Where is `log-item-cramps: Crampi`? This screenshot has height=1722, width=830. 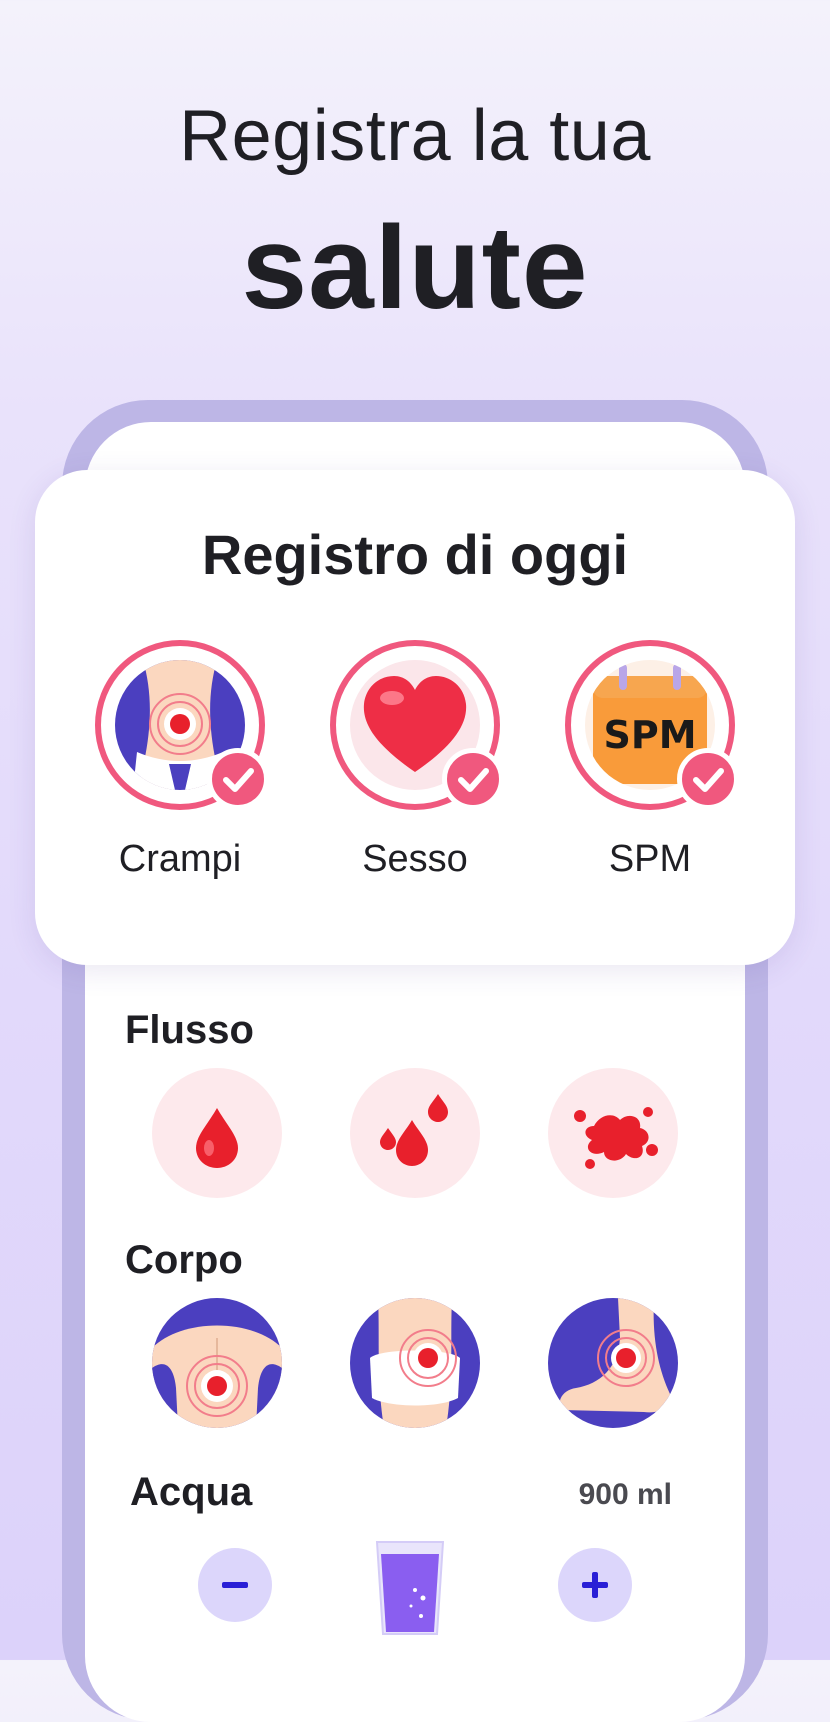
log-item-cramps: Crampi is located at coordinates (180, 760).